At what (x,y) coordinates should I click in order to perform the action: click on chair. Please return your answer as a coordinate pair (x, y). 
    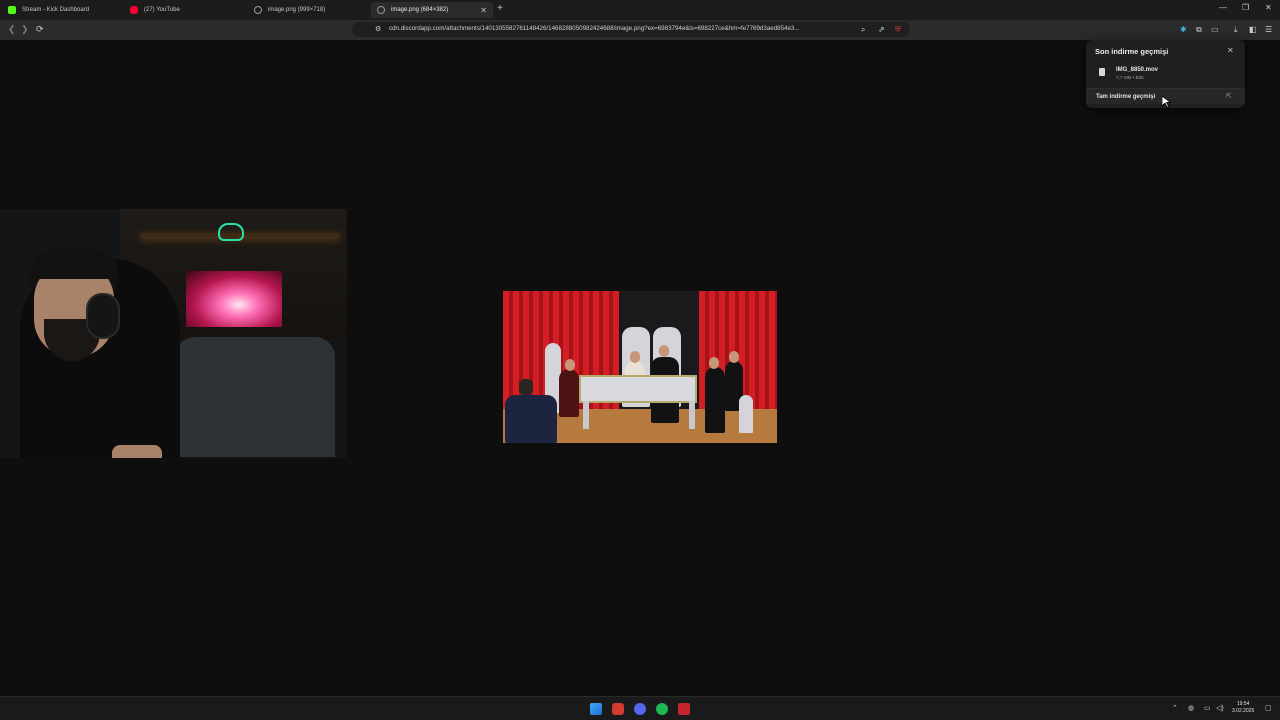
    Looking at the image, I should click on (746, 414).